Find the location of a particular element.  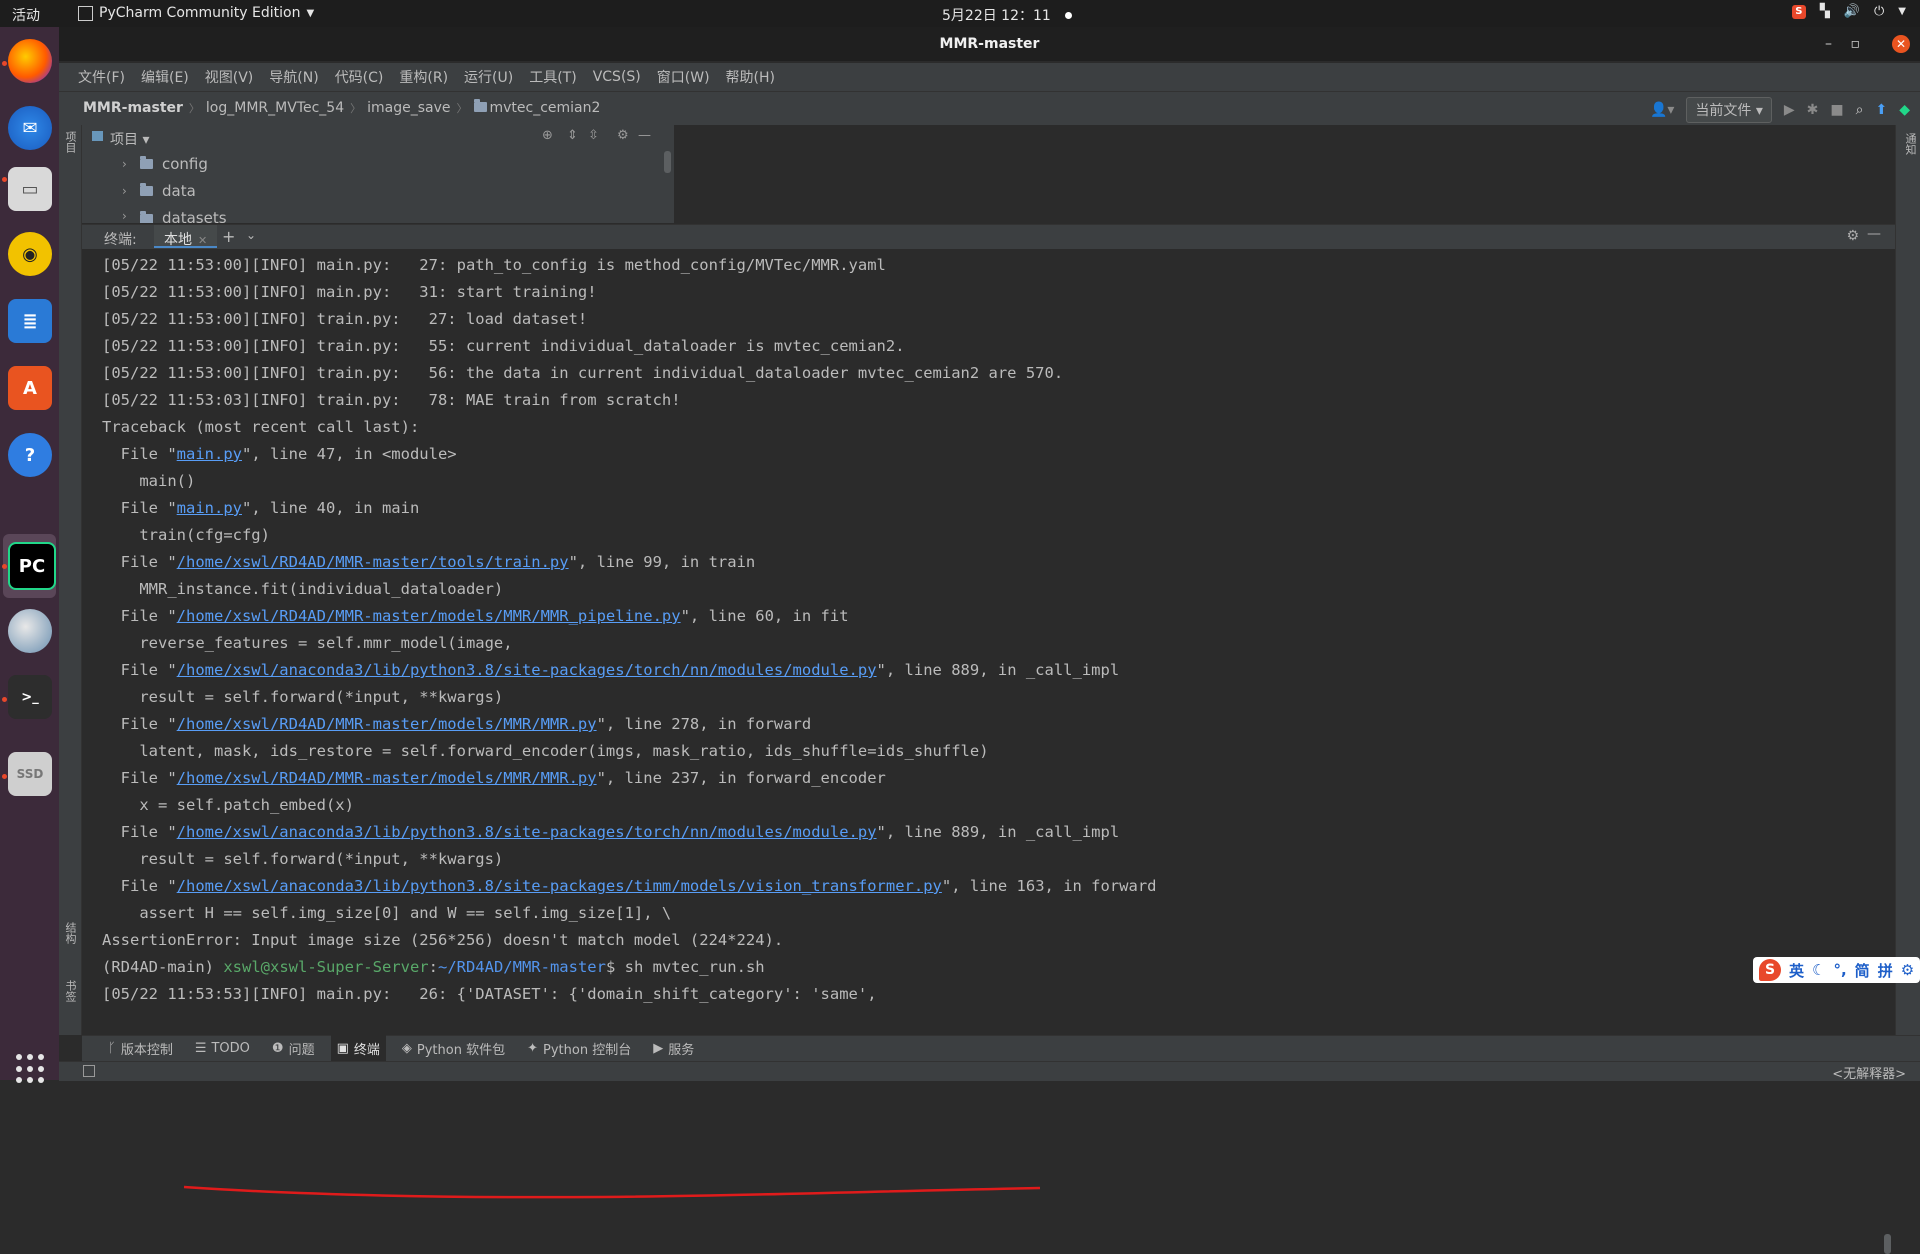

ime-mode: 拼 is located at coordinates (1885, 970).